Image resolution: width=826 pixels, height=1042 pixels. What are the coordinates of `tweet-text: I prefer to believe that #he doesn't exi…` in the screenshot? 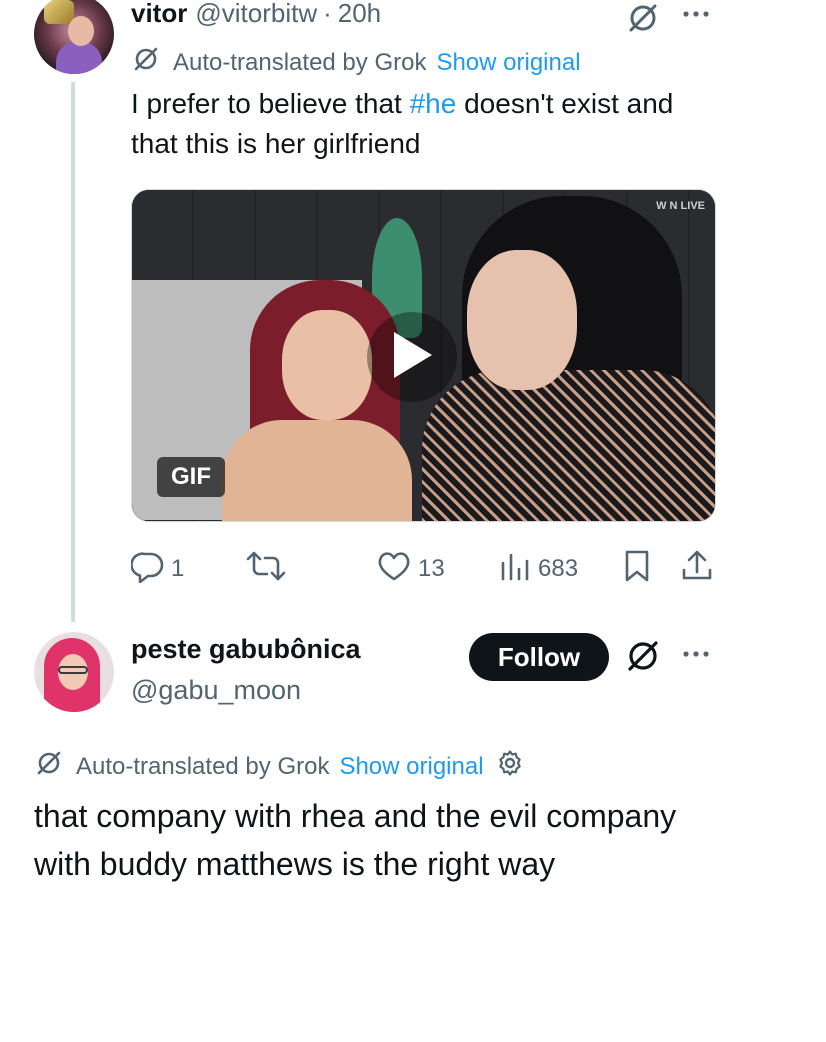 It's located at (421, 124).